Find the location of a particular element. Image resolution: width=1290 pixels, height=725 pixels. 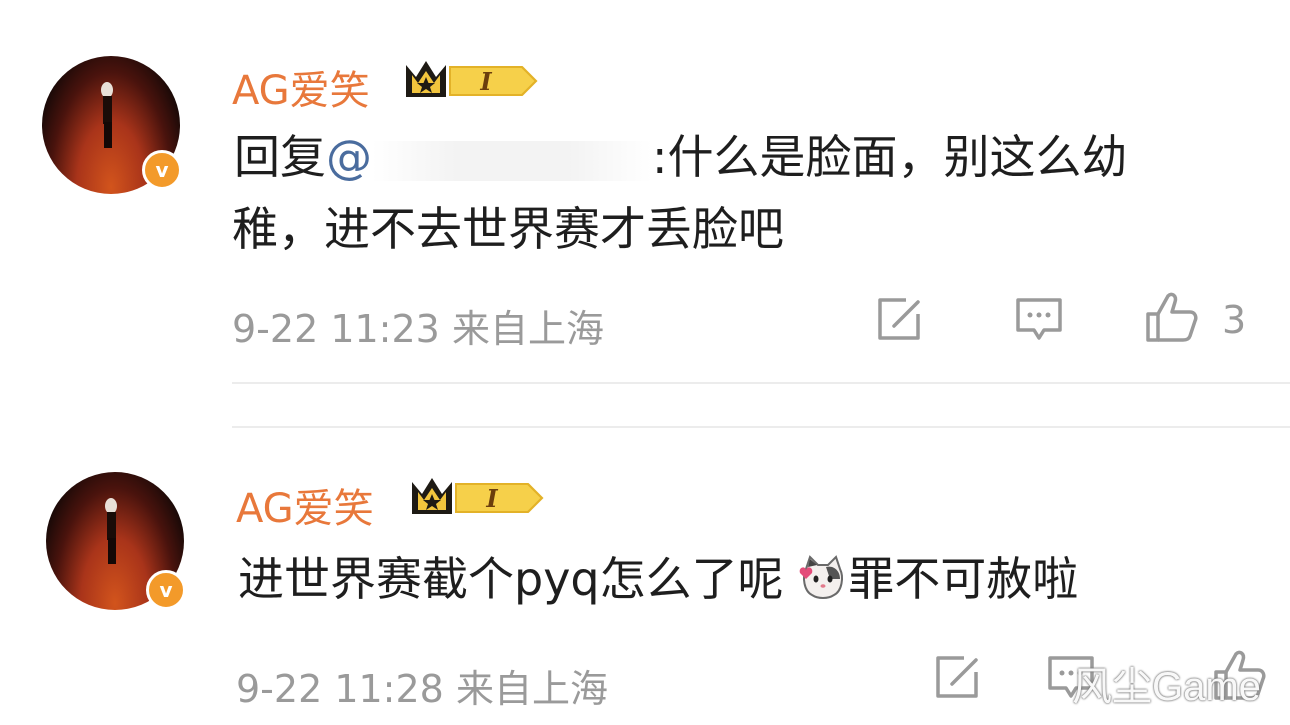

like-count: 3 is located at coordinates (1234, 320).